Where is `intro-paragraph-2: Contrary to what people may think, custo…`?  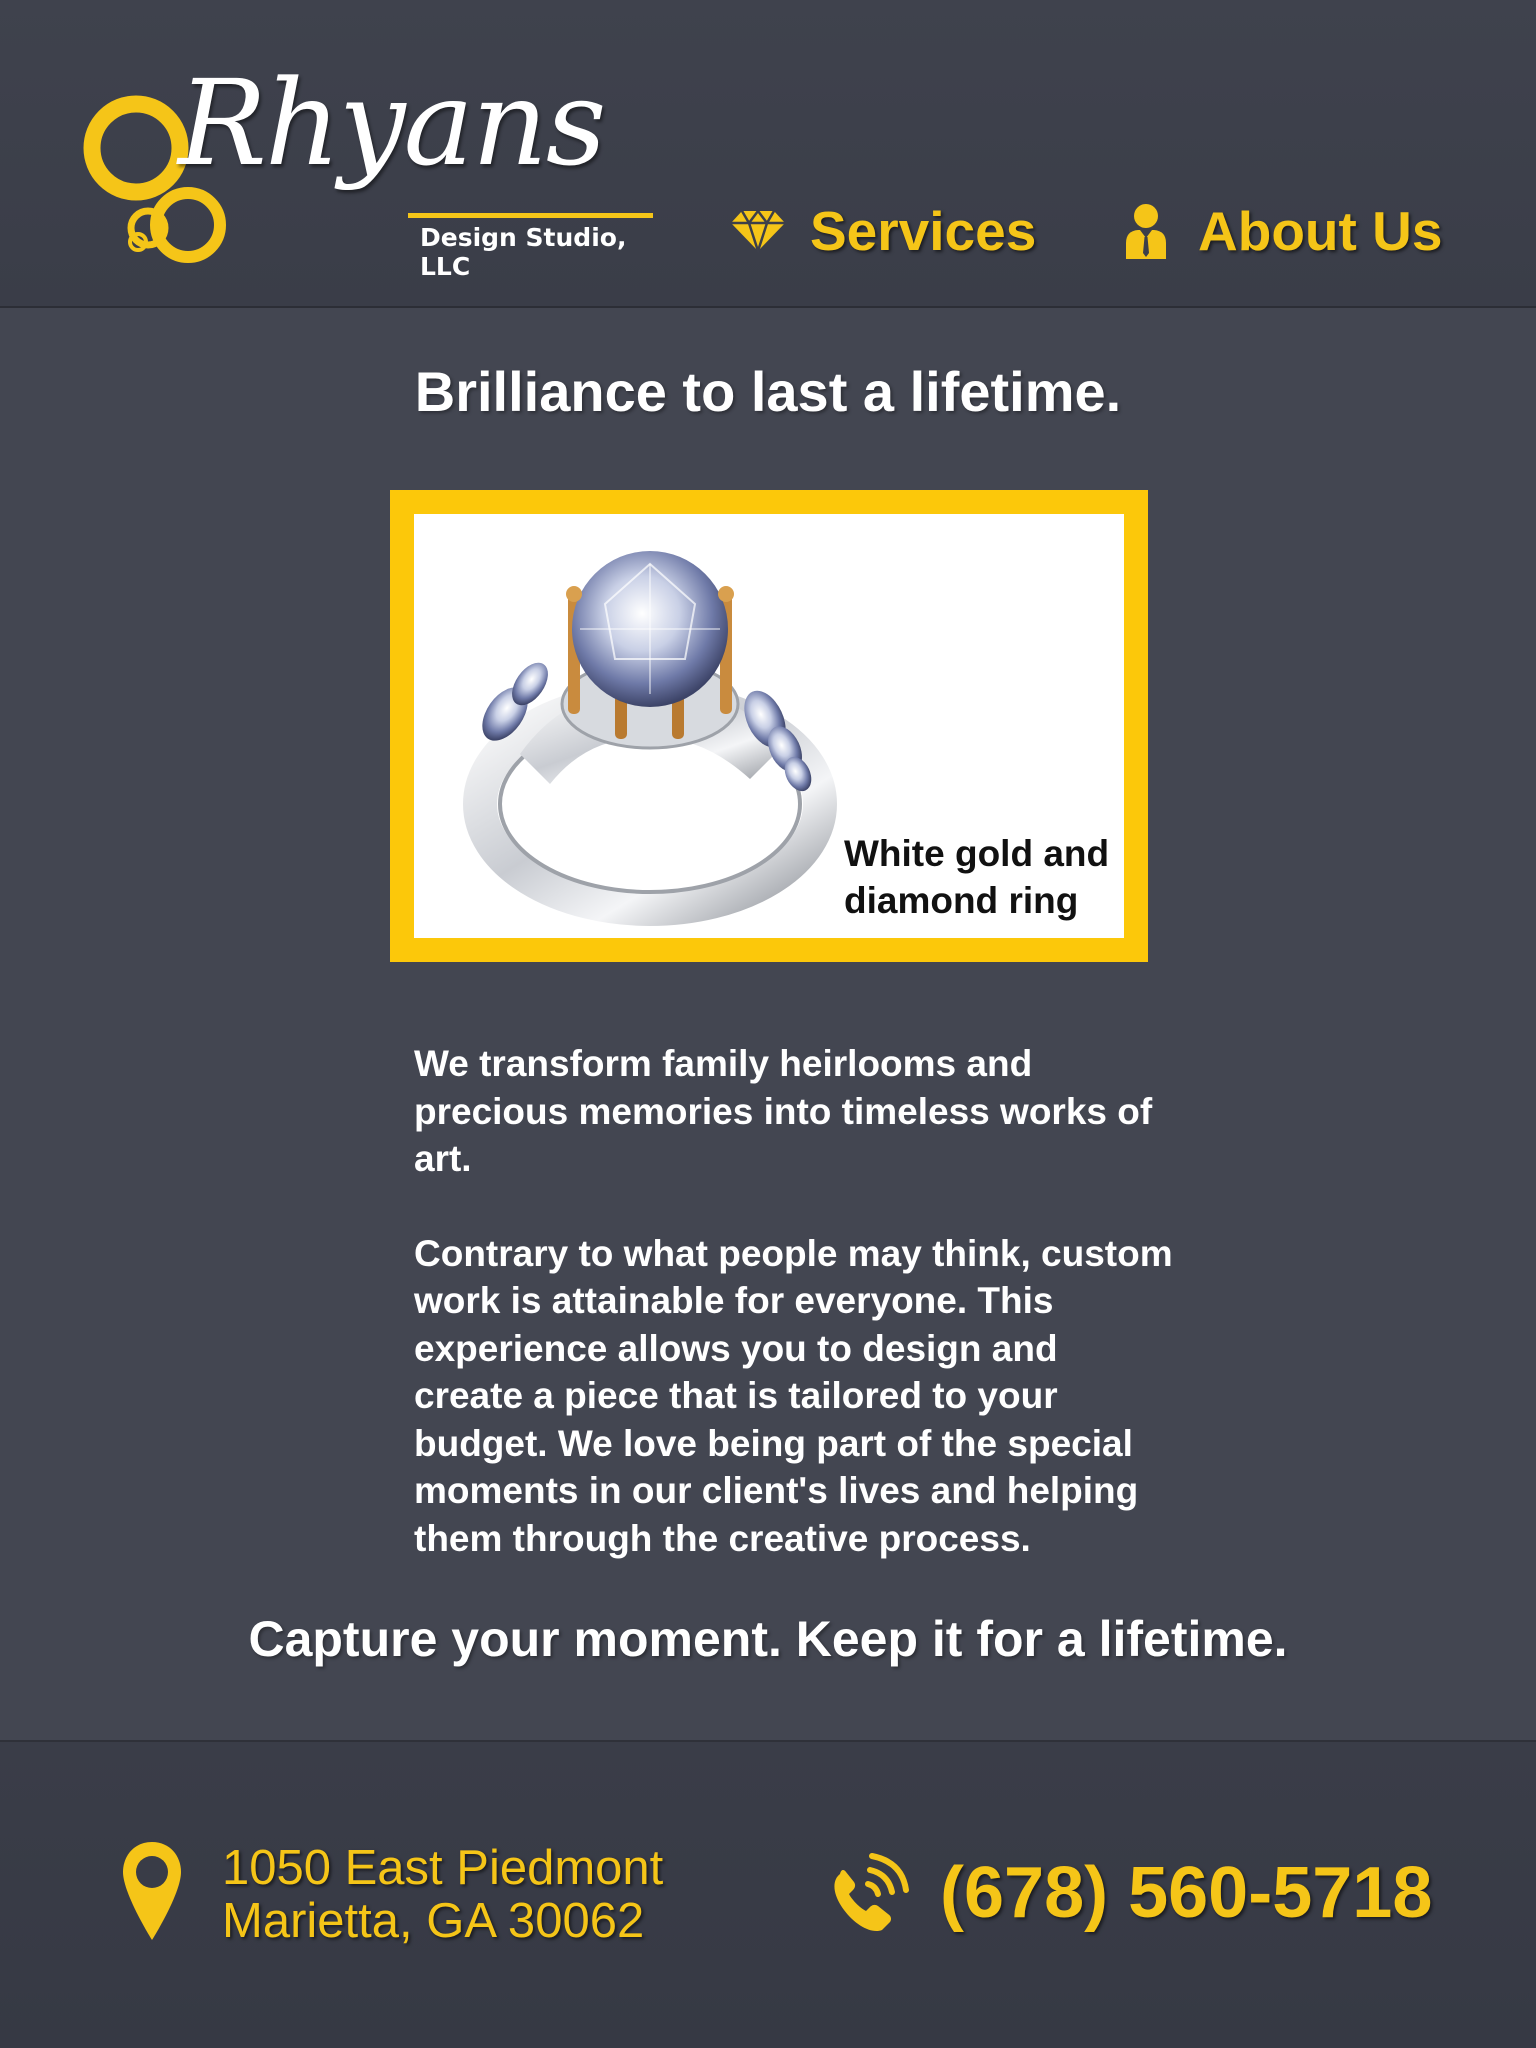
intro-paragraph-2: Contrary to what people may think, custo… is located at coordinates (793, 1395).